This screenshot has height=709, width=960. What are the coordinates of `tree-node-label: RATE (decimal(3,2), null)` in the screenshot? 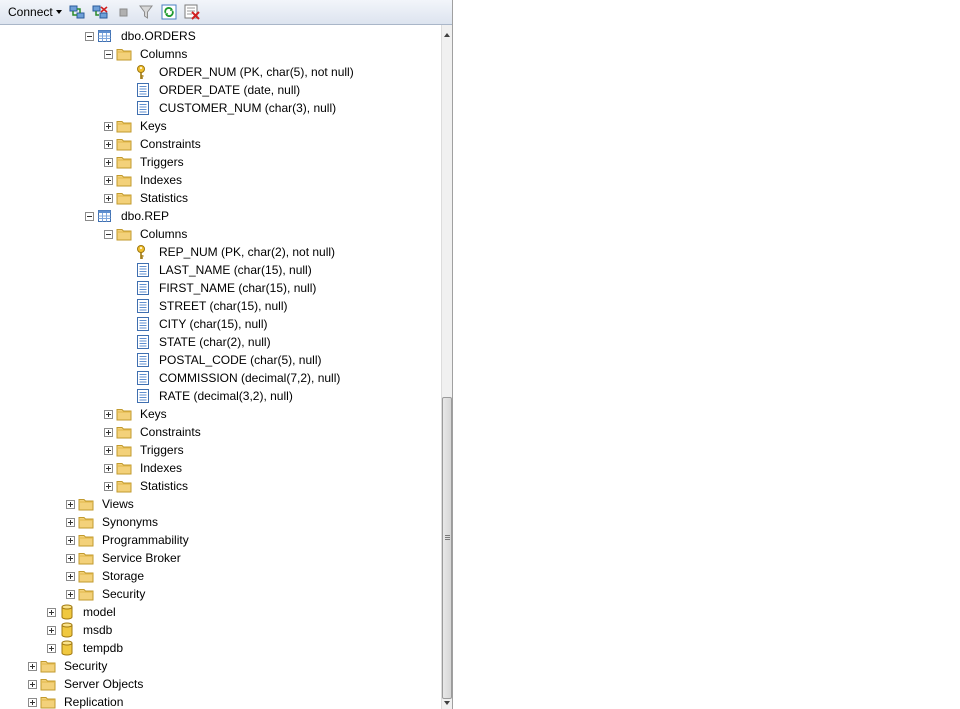 It's located at (226, 396).